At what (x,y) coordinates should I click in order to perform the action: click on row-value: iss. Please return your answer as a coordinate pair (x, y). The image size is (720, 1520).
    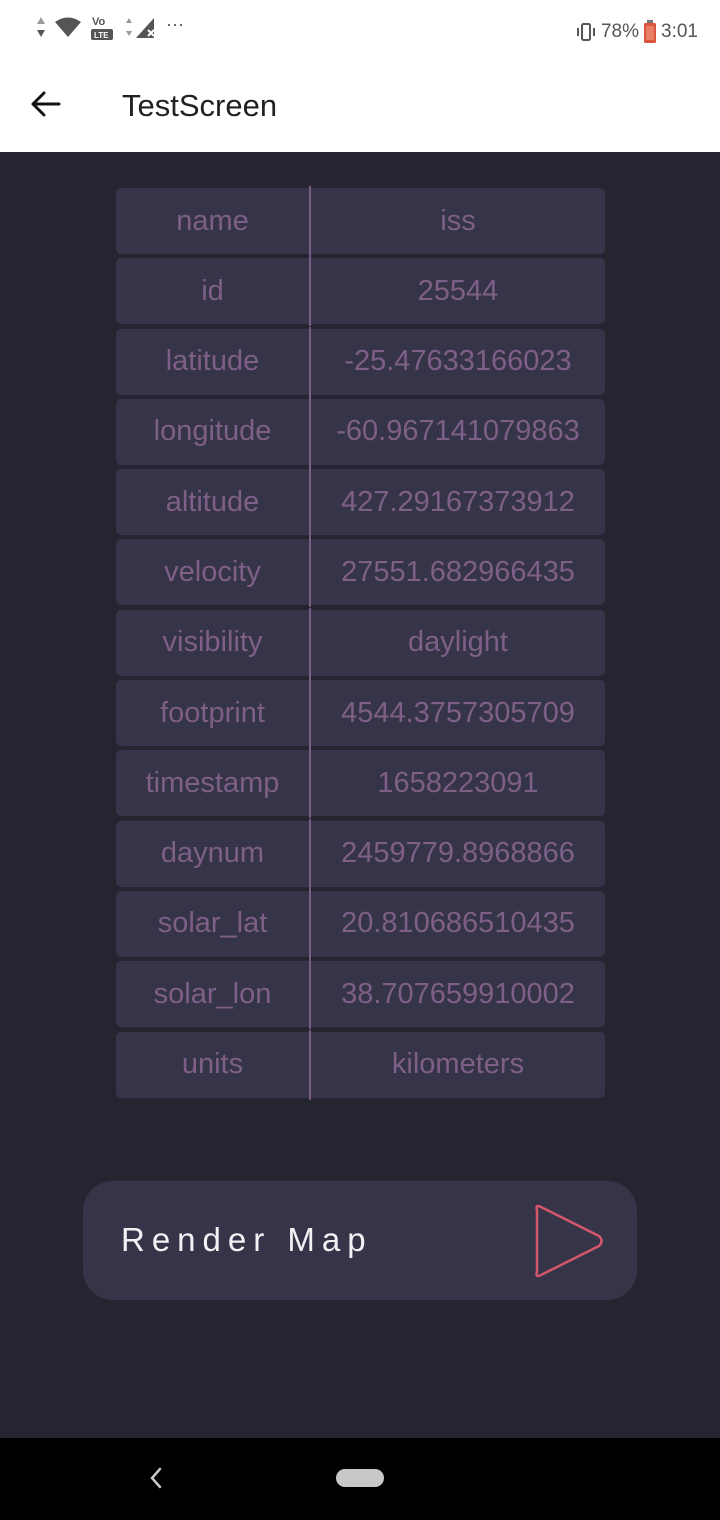
    Looking at the image, I should click on (458, 220).